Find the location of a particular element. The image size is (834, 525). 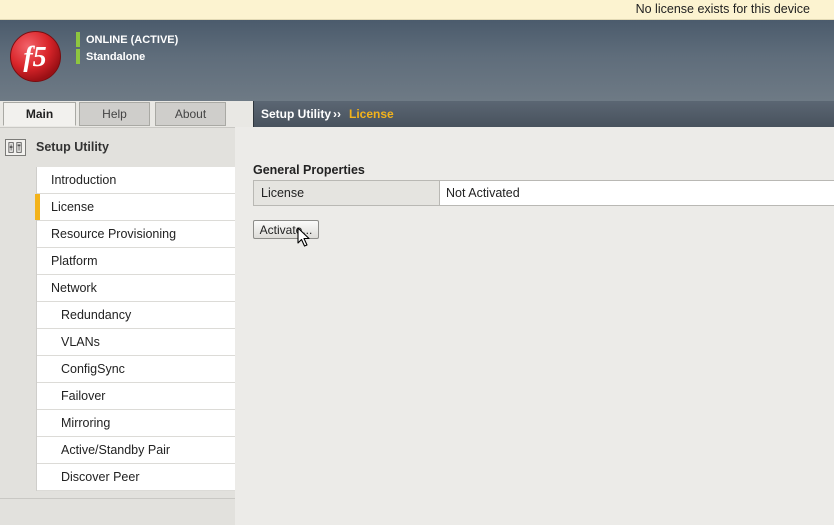

sidebar-item-redundancy: Redundancy is located at coordinates (136, 315).